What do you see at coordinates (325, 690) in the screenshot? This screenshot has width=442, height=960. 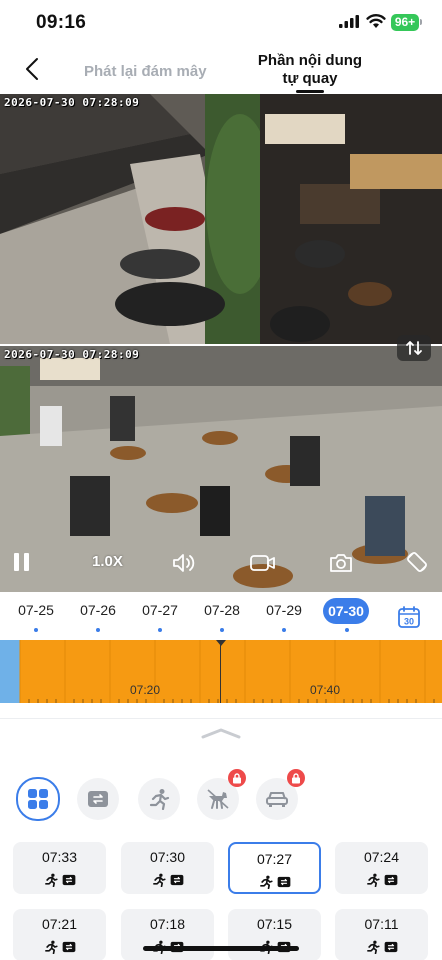 I see `timeline-label: 07:40` at bounding box center [325, 690].